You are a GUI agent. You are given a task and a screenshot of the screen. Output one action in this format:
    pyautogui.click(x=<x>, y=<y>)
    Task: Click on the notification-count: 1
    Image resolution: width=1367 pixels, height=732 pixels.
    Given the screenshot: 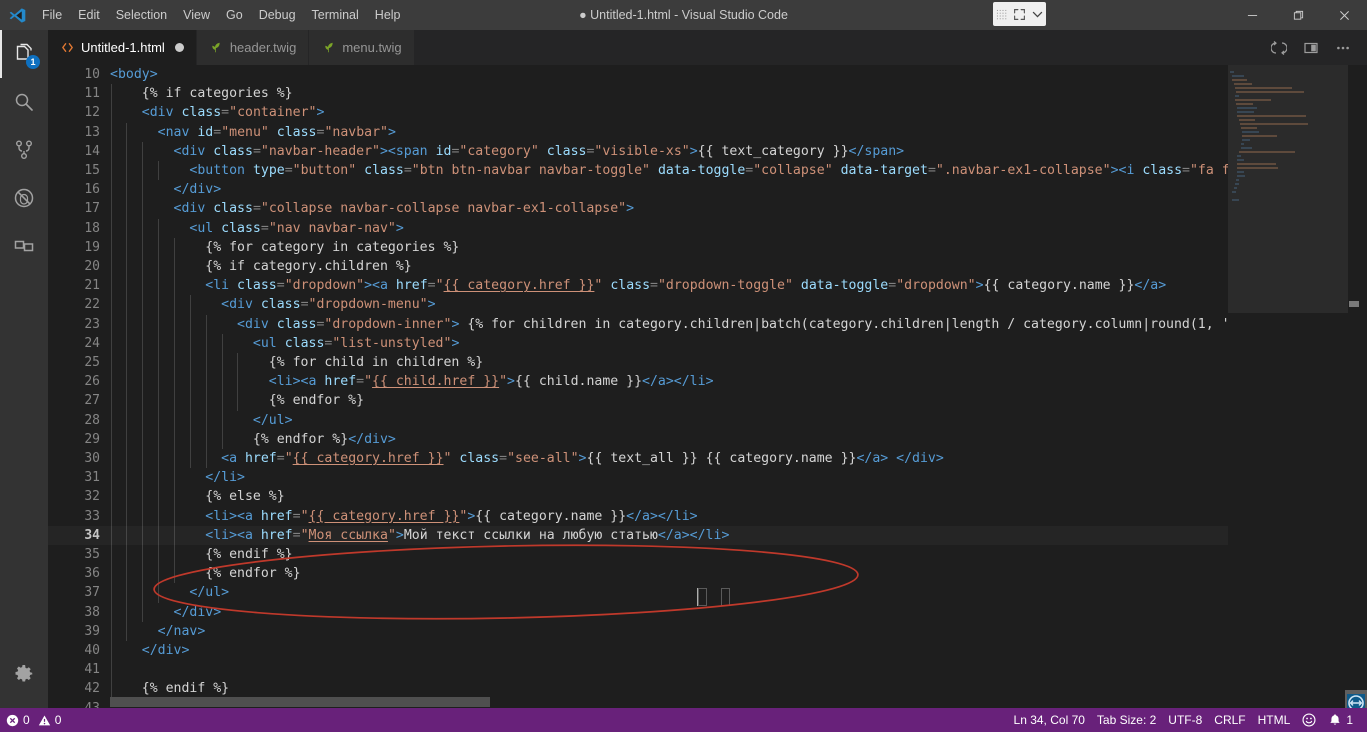 What is the action you would take?
    pyautogui.click(x=1349, y=720)
    